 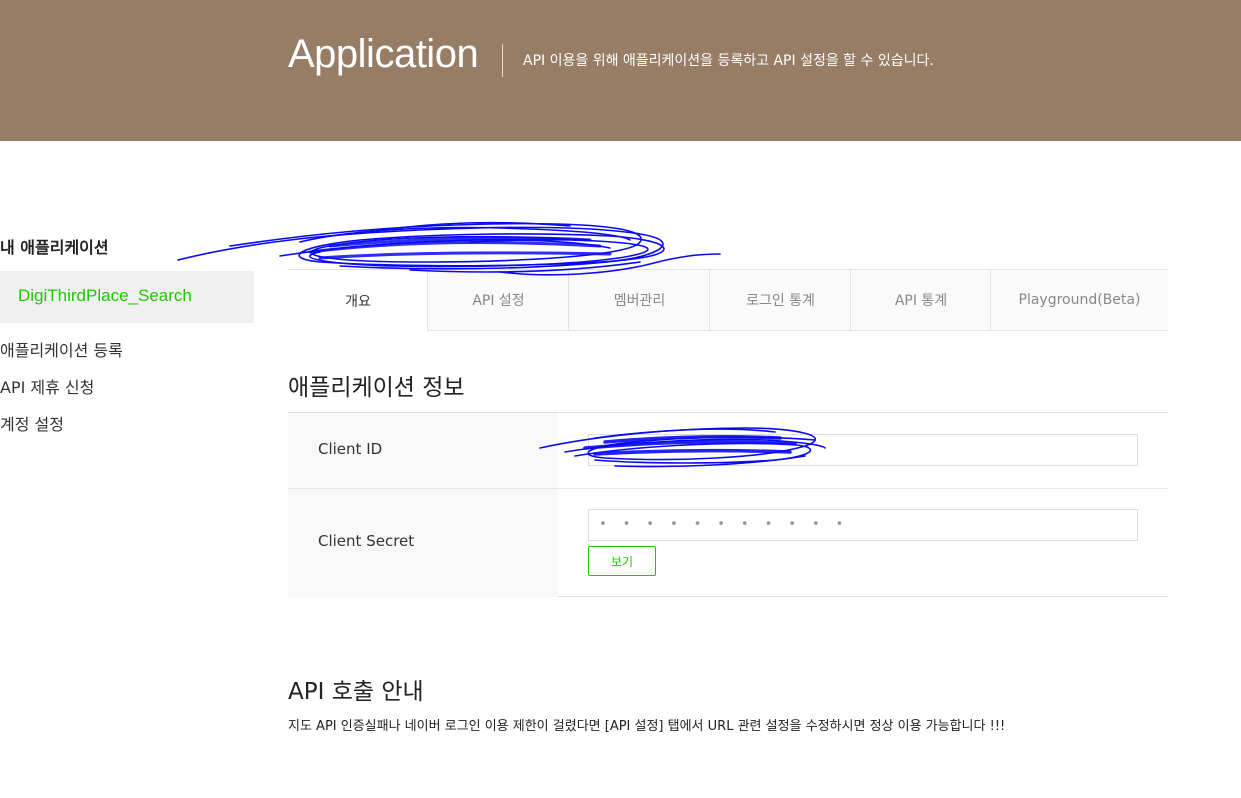 What do you see at coordinates (863, 525) in the screenshot?
I see `client-secret-field: • • • • • • • • • • •` at bounding box center [863, 525].